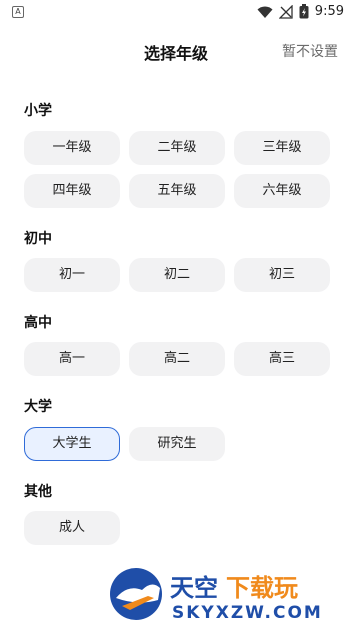 This screenshot has width=352, height=625. Describe the element at coordinates (329, 11) in the screenshot. I see `status-time: 9:59` at that location.